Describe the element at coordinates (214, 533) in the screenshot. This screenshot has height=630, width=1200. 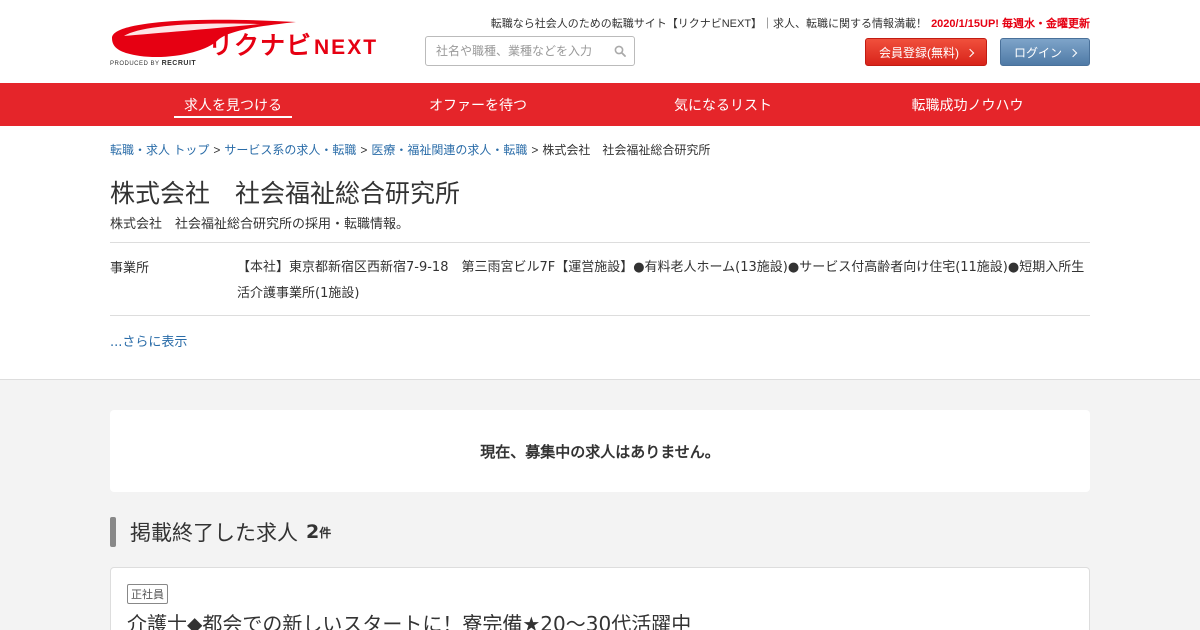
I see `ended-listings-title: 掲載終了した求人` at that location.